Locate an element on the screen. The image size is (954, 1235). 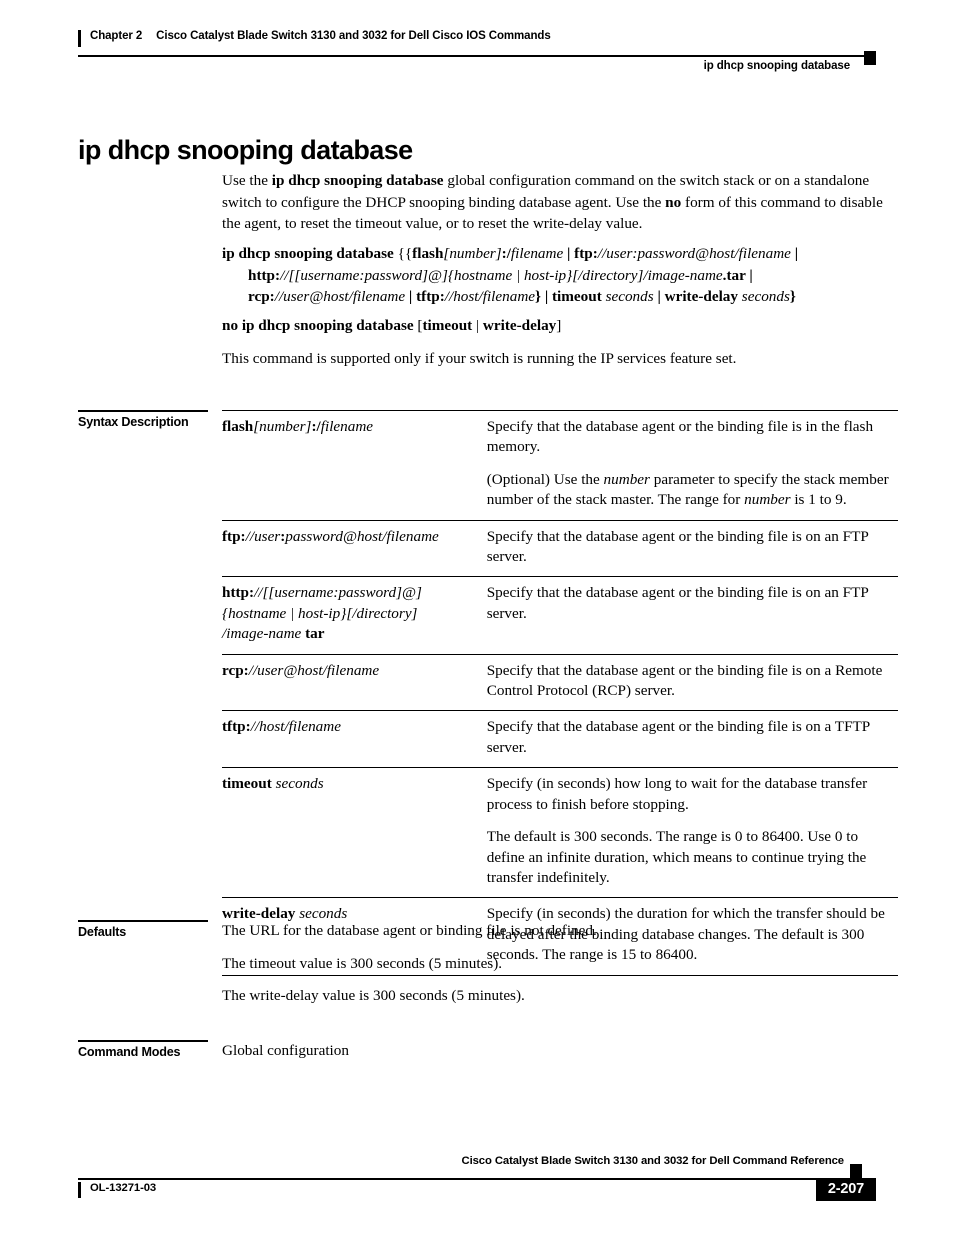
syntax-command-name: ip dhcp snooping database is located at coordinates (308, 253).